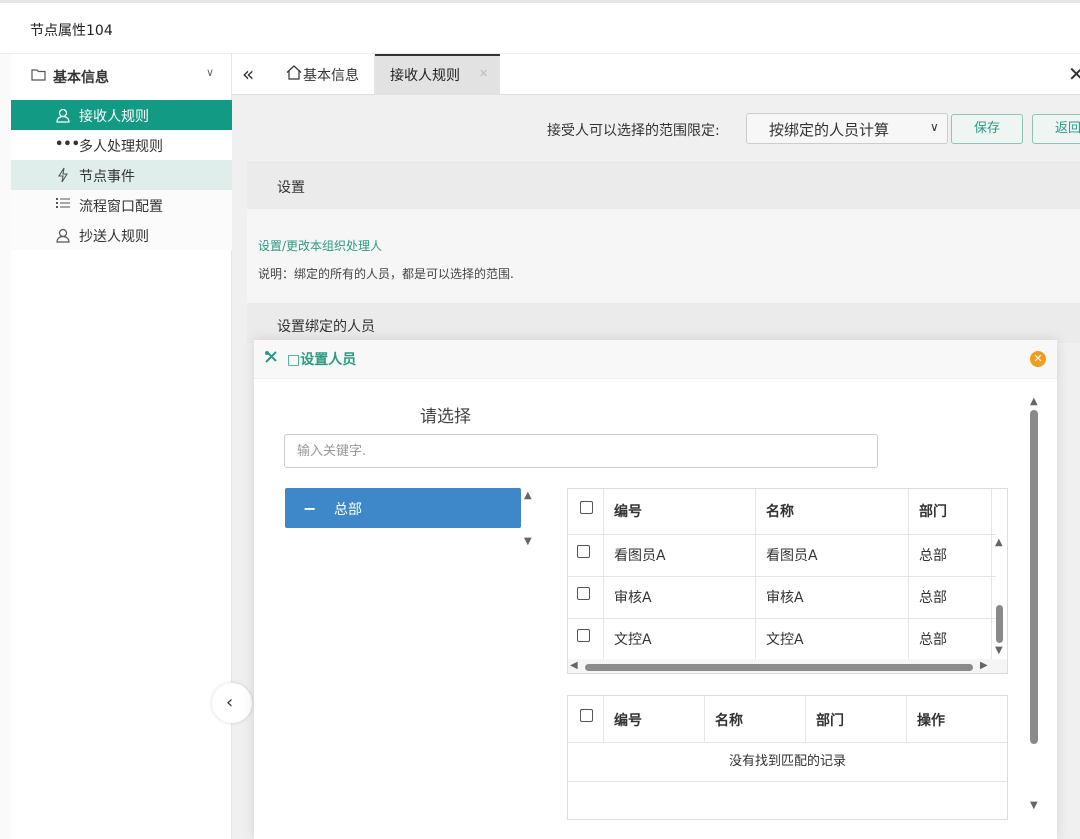  Describe the element at coordinates (67, 144) in the screenshot. I see `ellipsis-icon: •••` at that location.